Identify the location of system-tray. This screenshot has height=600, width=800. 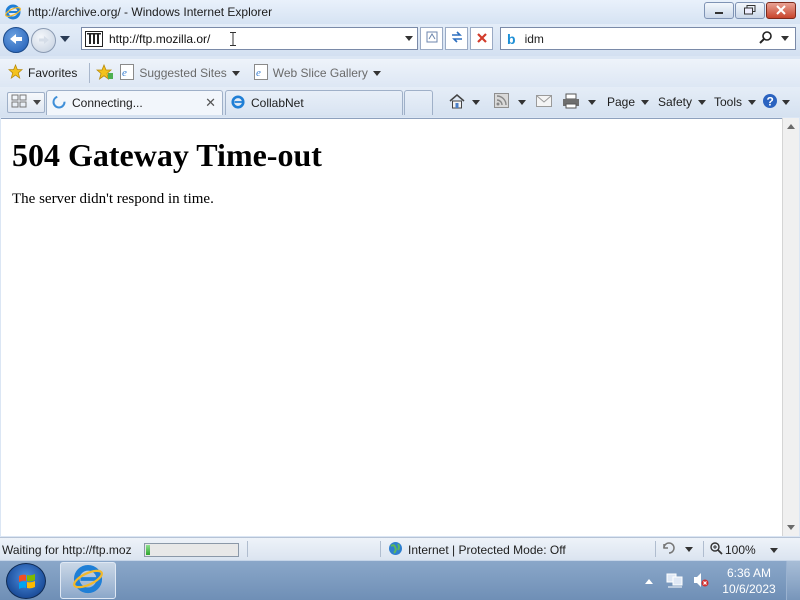
(677, 580).